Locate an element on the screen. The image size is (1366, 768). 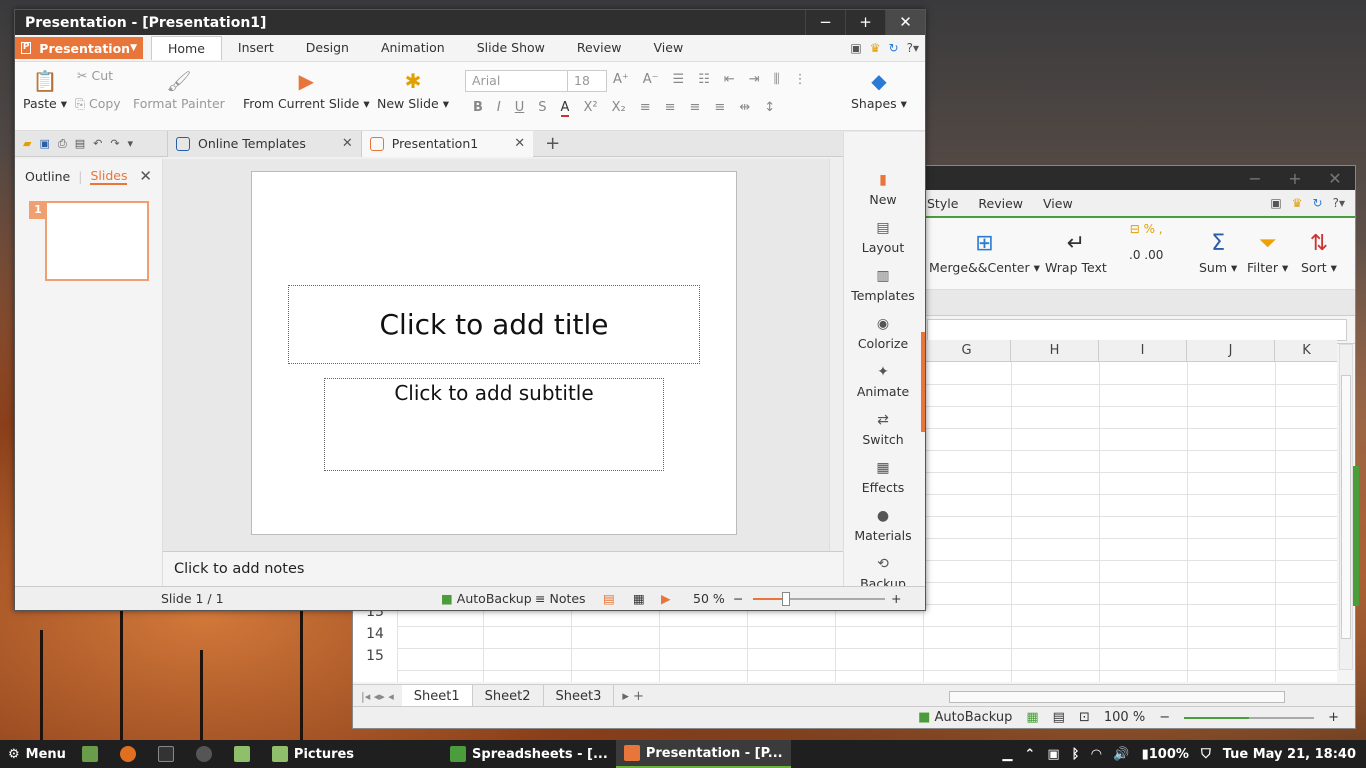
sum-button: Σ Sum ▾ is located at coordinates (1218, 251).